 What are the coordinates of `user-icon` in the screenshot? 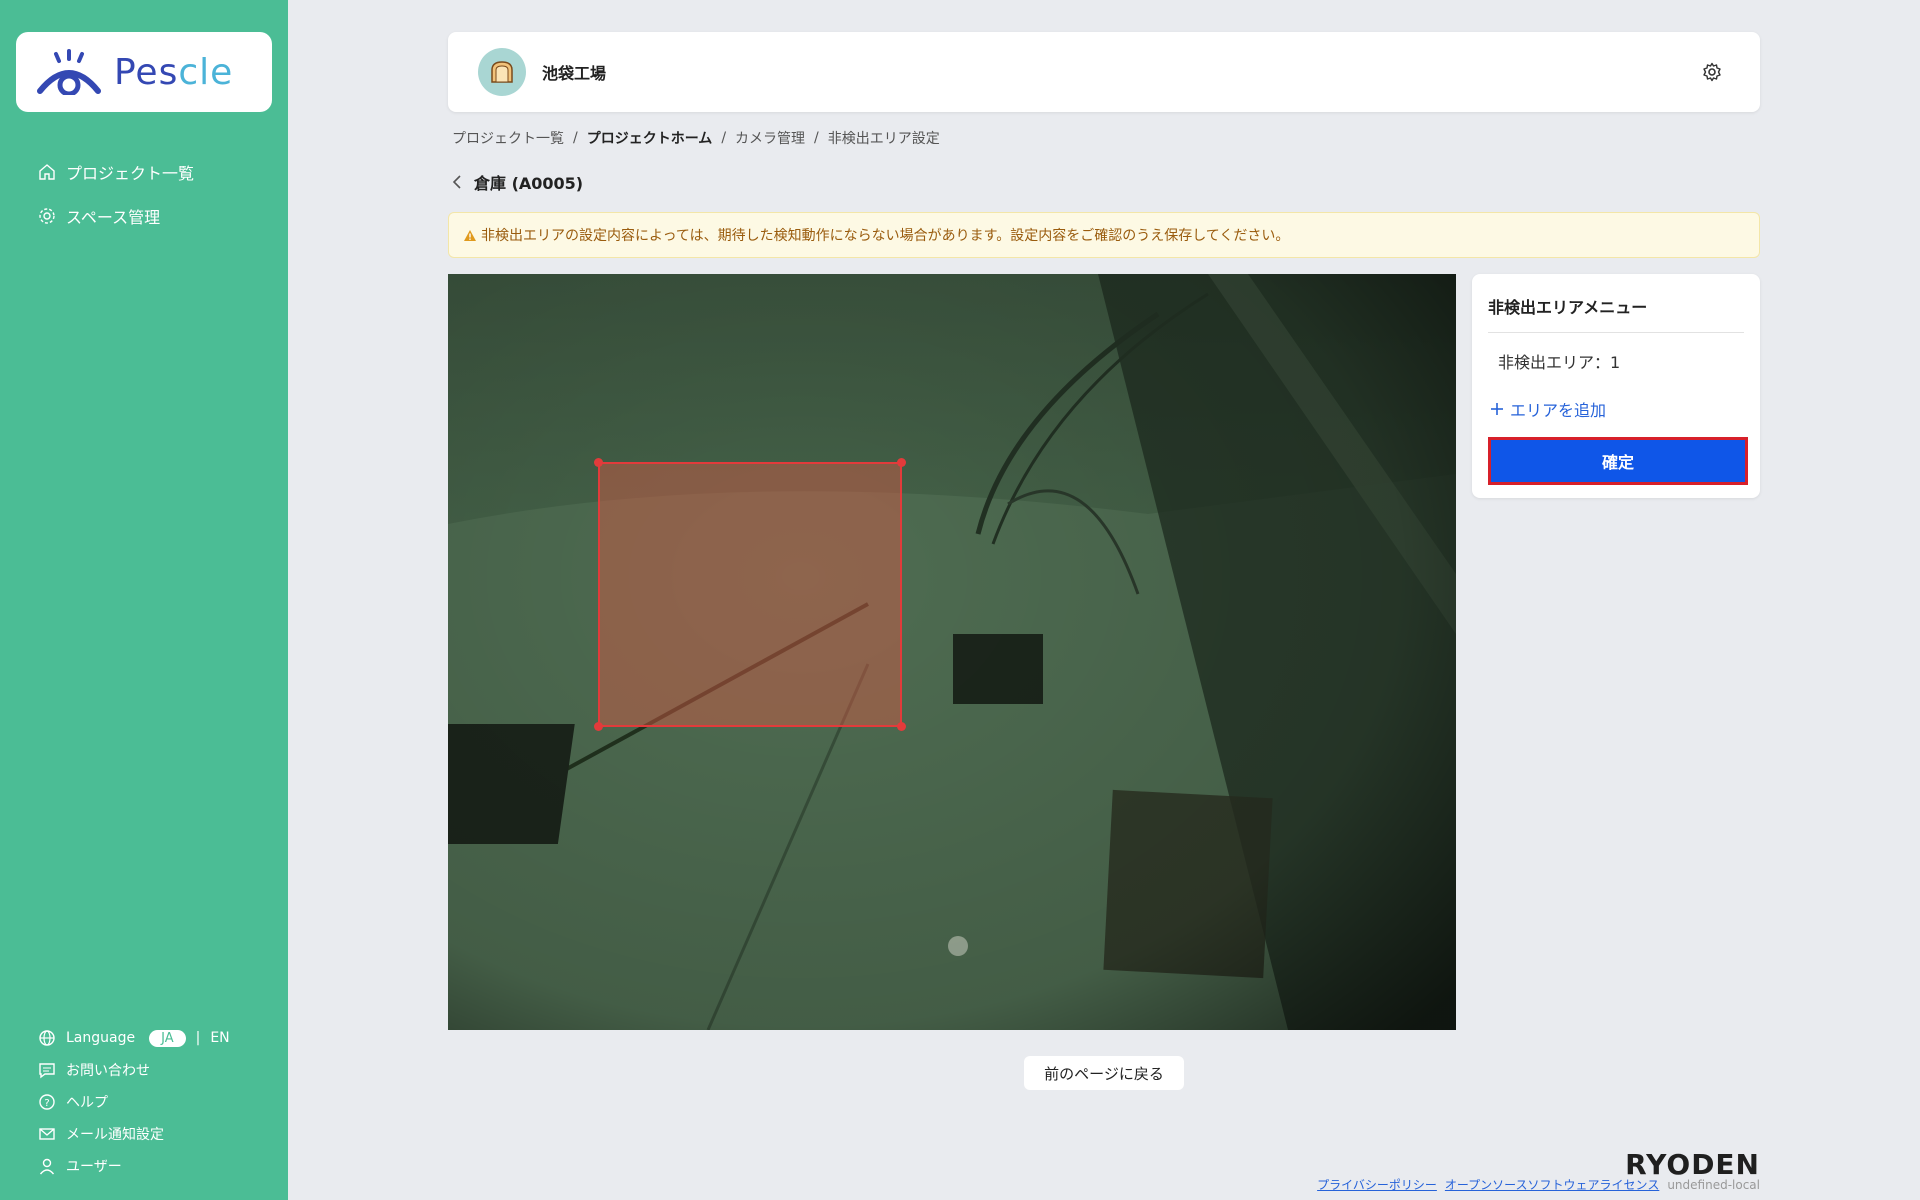 It's located at (47, 1166).